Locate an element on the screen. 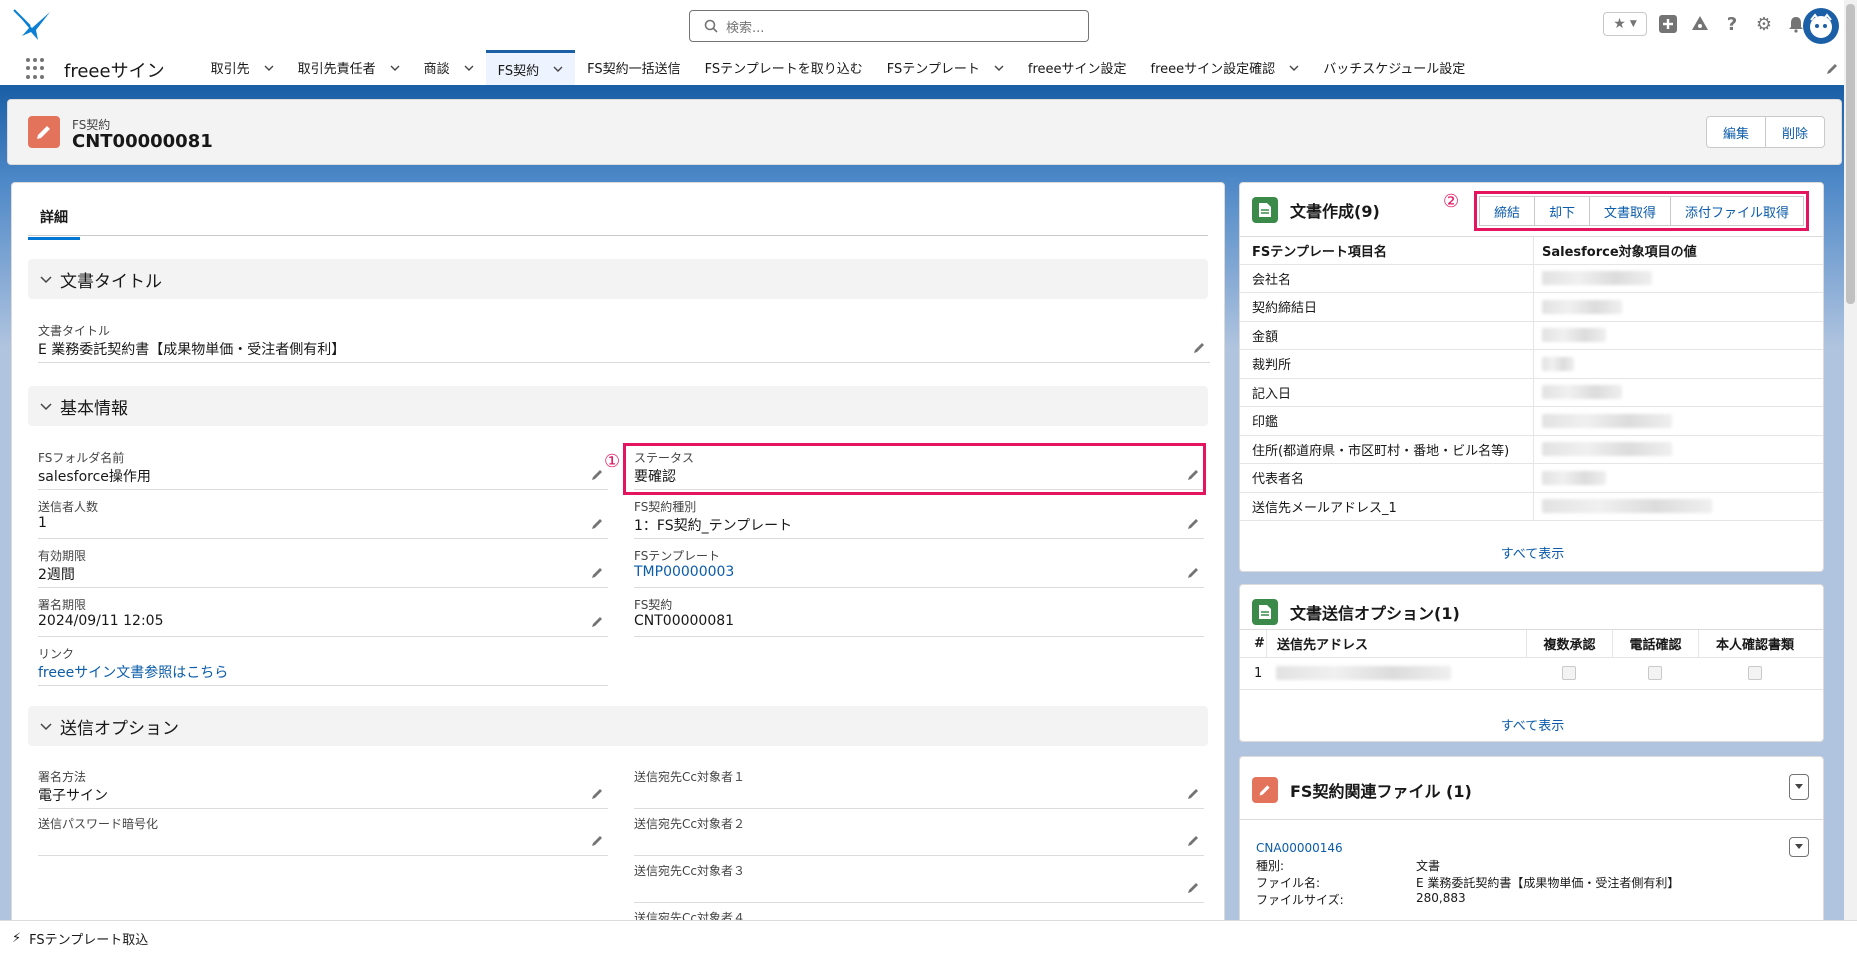  table-row: 裁判所 is located at coordinates (1531, 364).